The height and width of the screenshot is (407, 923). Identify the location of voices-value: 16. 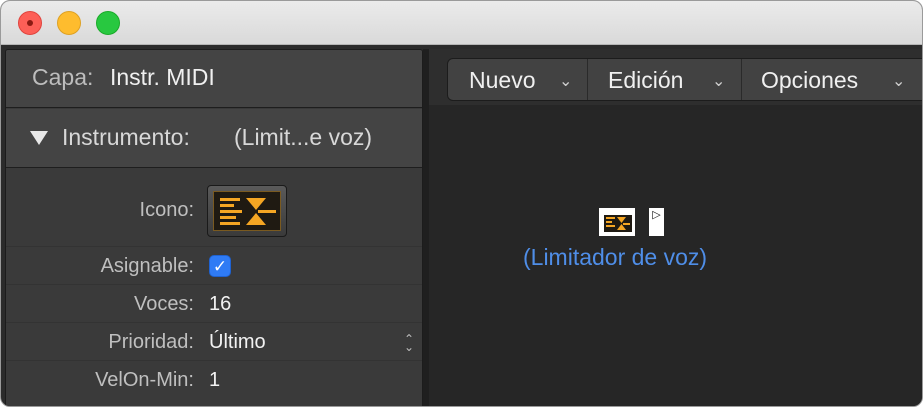
(220, 304).